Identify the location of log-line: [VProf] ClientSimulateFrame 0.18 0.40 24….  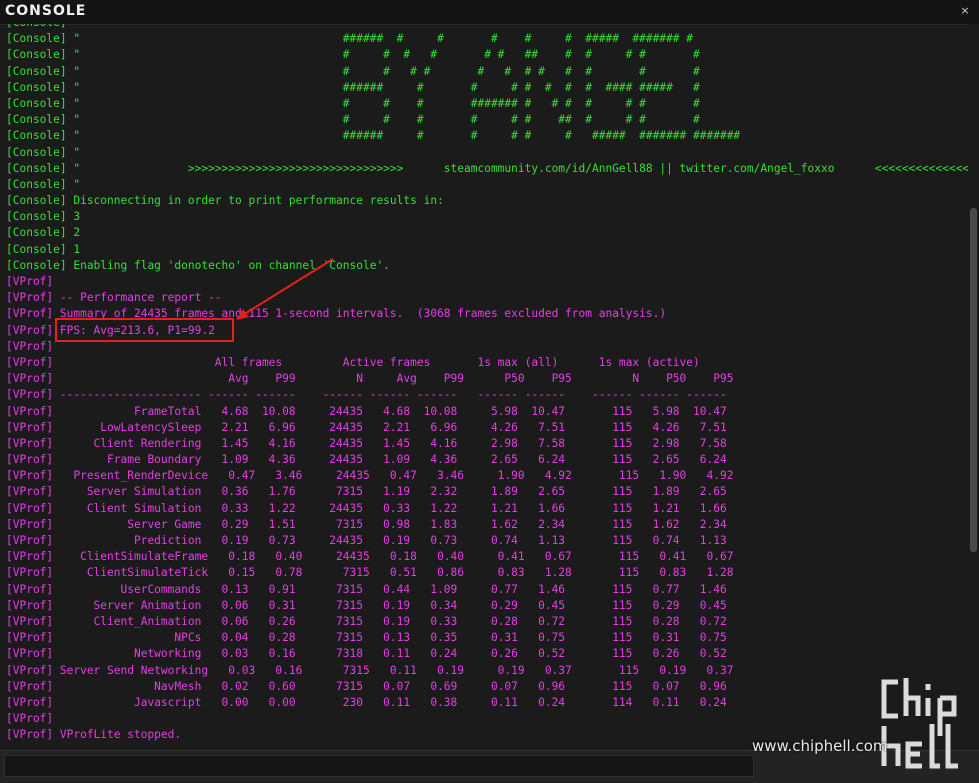
(370, 557).